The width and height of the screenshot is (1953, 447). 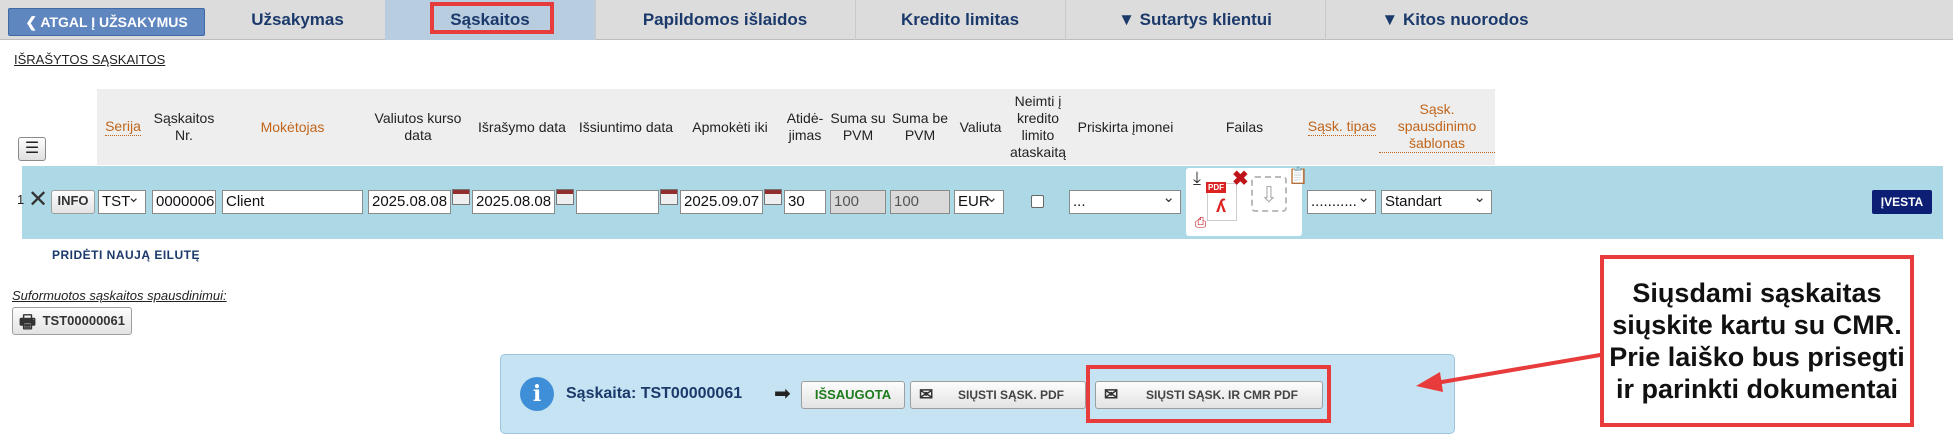 What do you see at coordinates (1195, 20) in the screenshot?
I see `tab-sutartys-klientui: ▼ Sutartys klientui` at bounding box center [1195, 20].